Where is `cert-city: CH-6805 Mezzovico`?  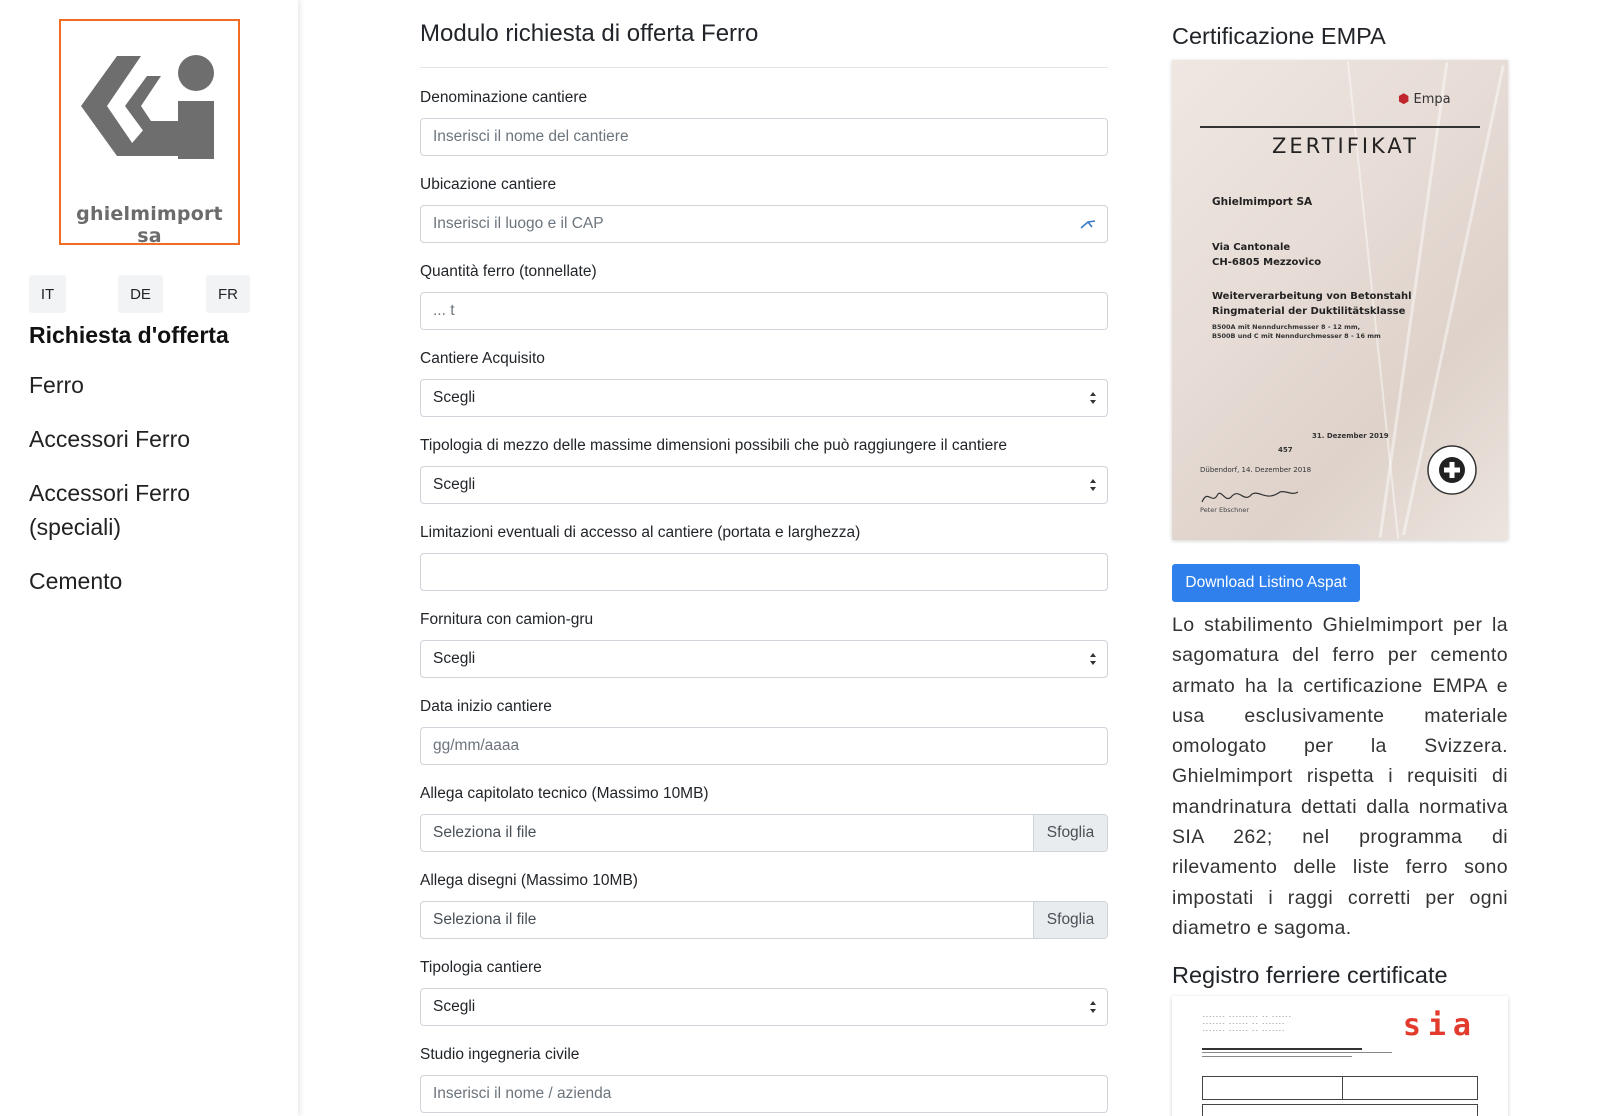
cert-city: CH-6805 Mezzovico is located at coordinates (1267, 262).